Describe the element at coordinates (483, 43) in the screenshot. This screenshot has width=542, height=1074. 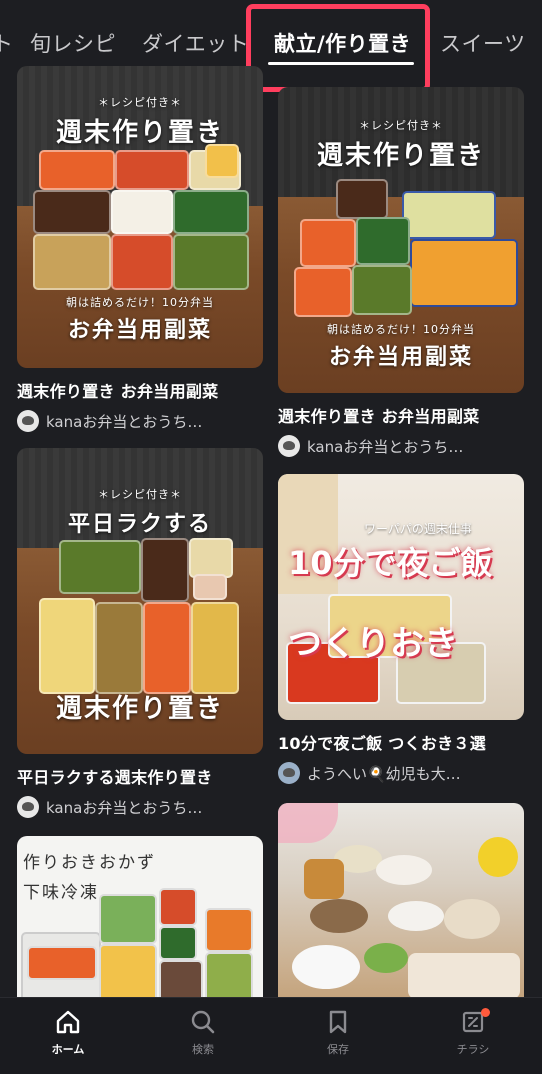
I see `tab-sweets: スイーツ` at that location.